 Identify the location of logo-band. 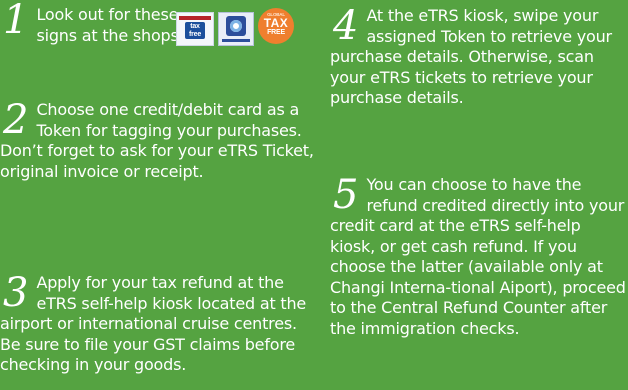
(195, 18).